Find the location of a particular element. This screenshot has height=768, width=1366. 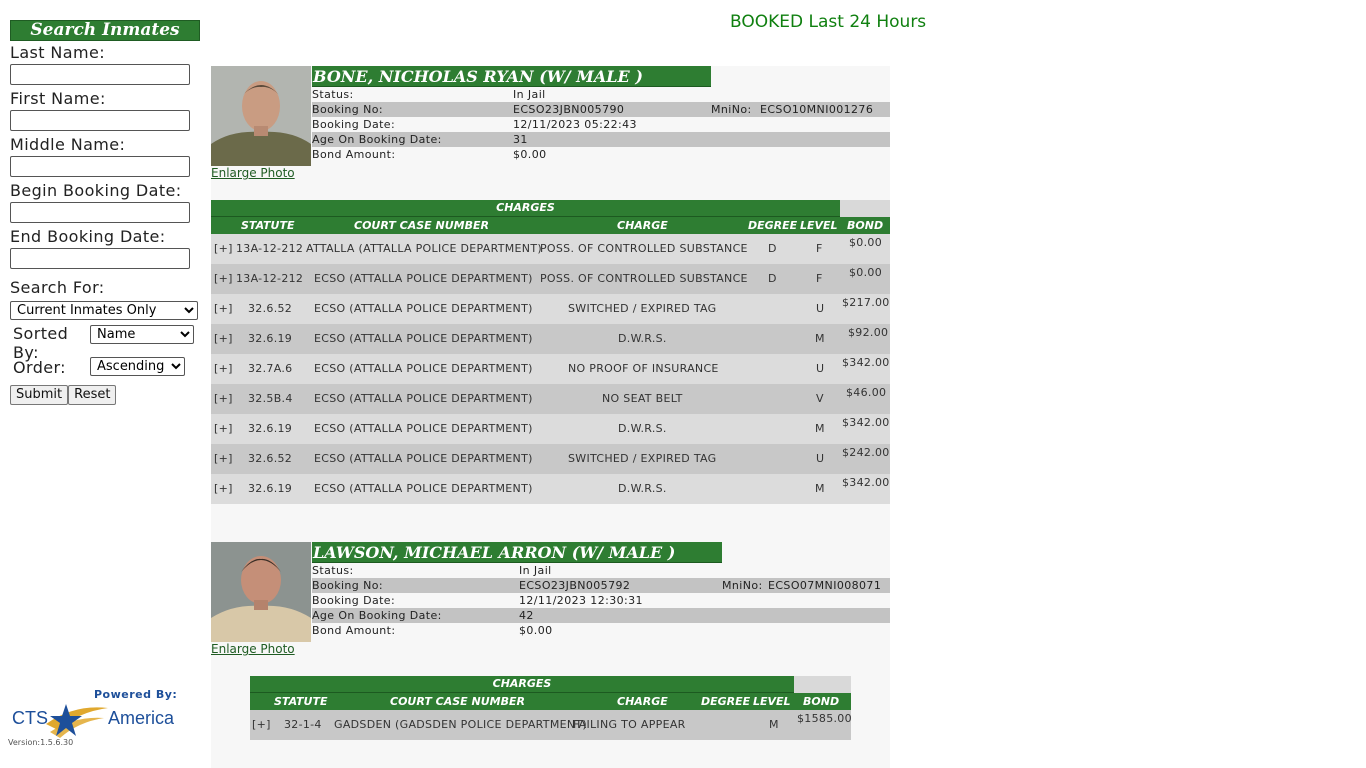

col-degree: DEGREE is located at coordinates (726, 701).